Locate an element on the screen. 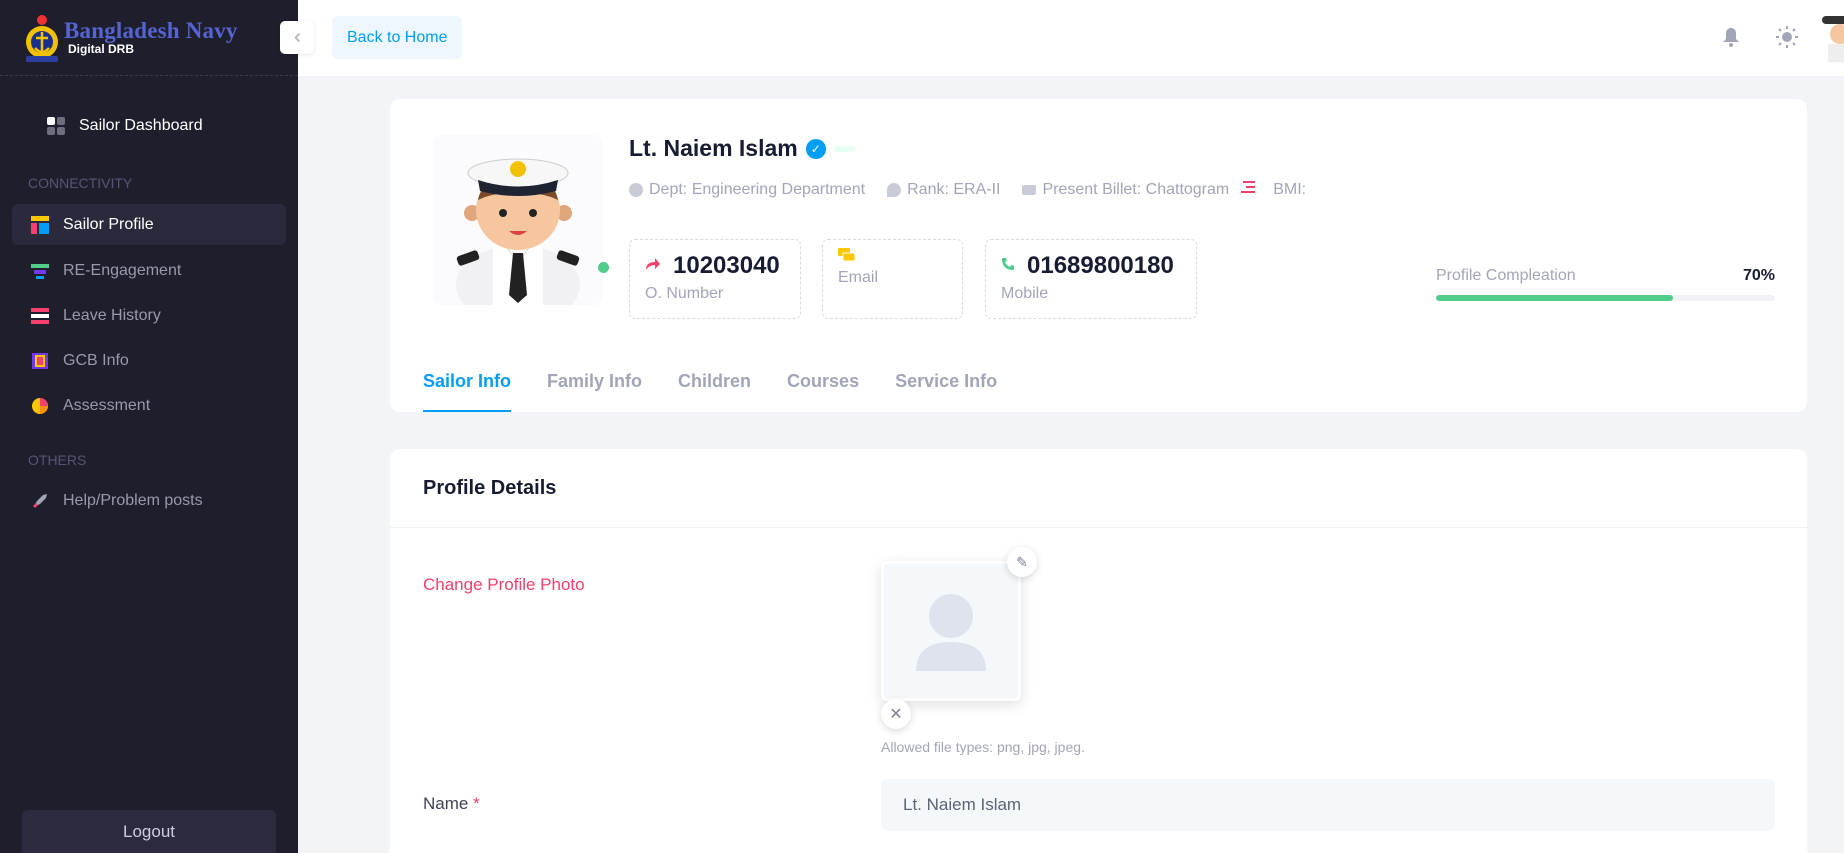  blank-user-icon is located at coordinates (951, 632).